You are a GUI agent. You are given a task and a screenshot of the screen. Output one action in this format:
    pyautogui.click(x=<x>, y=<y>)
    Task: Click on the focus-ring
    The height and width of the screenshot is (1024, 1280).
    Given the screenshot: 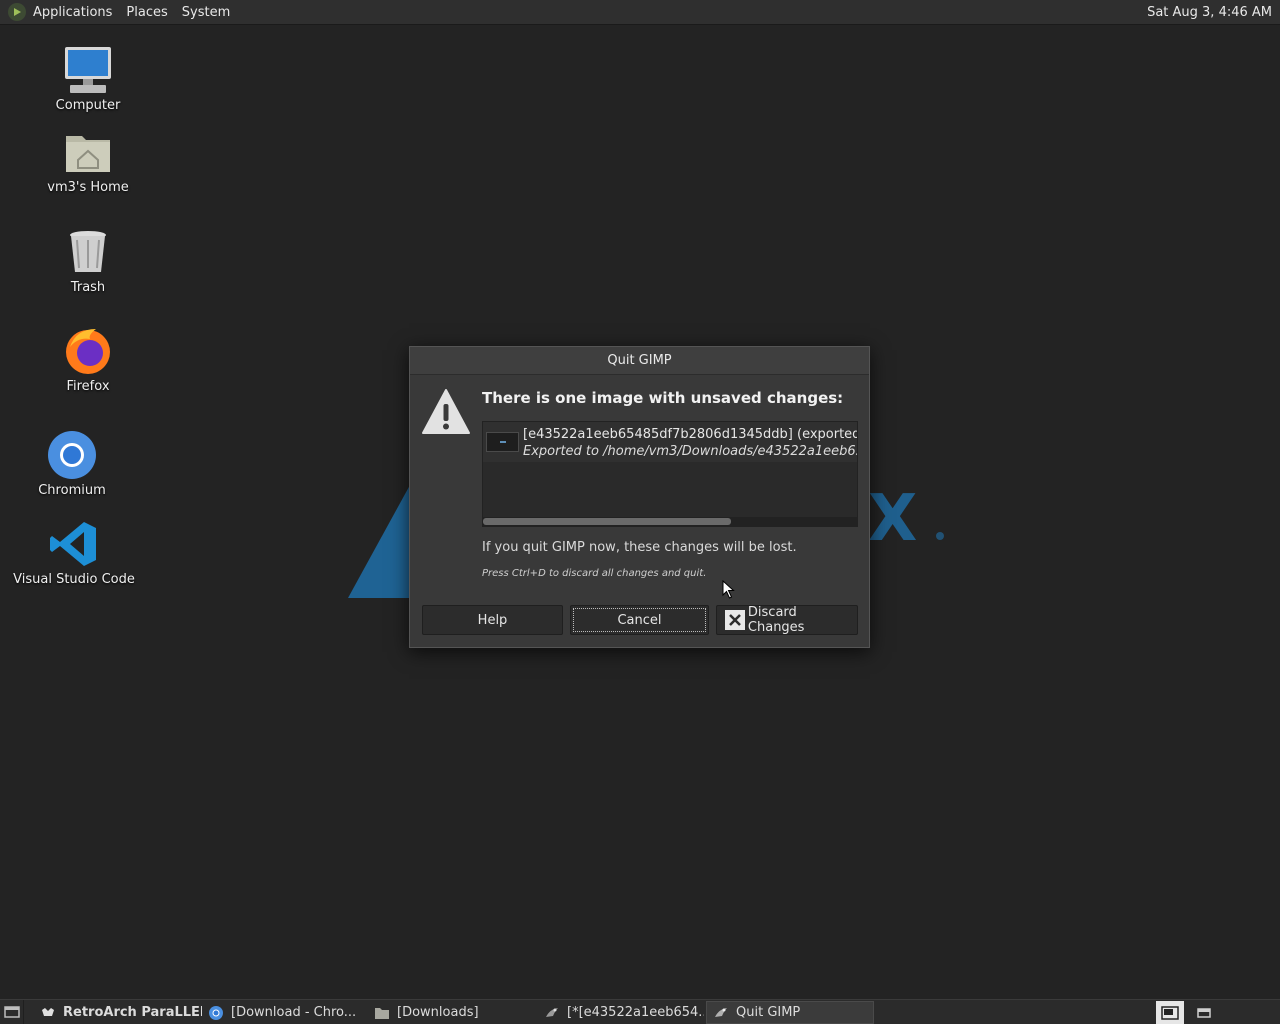 What is the action you would take?
    pyautogui.click(x=639, y=620)
    